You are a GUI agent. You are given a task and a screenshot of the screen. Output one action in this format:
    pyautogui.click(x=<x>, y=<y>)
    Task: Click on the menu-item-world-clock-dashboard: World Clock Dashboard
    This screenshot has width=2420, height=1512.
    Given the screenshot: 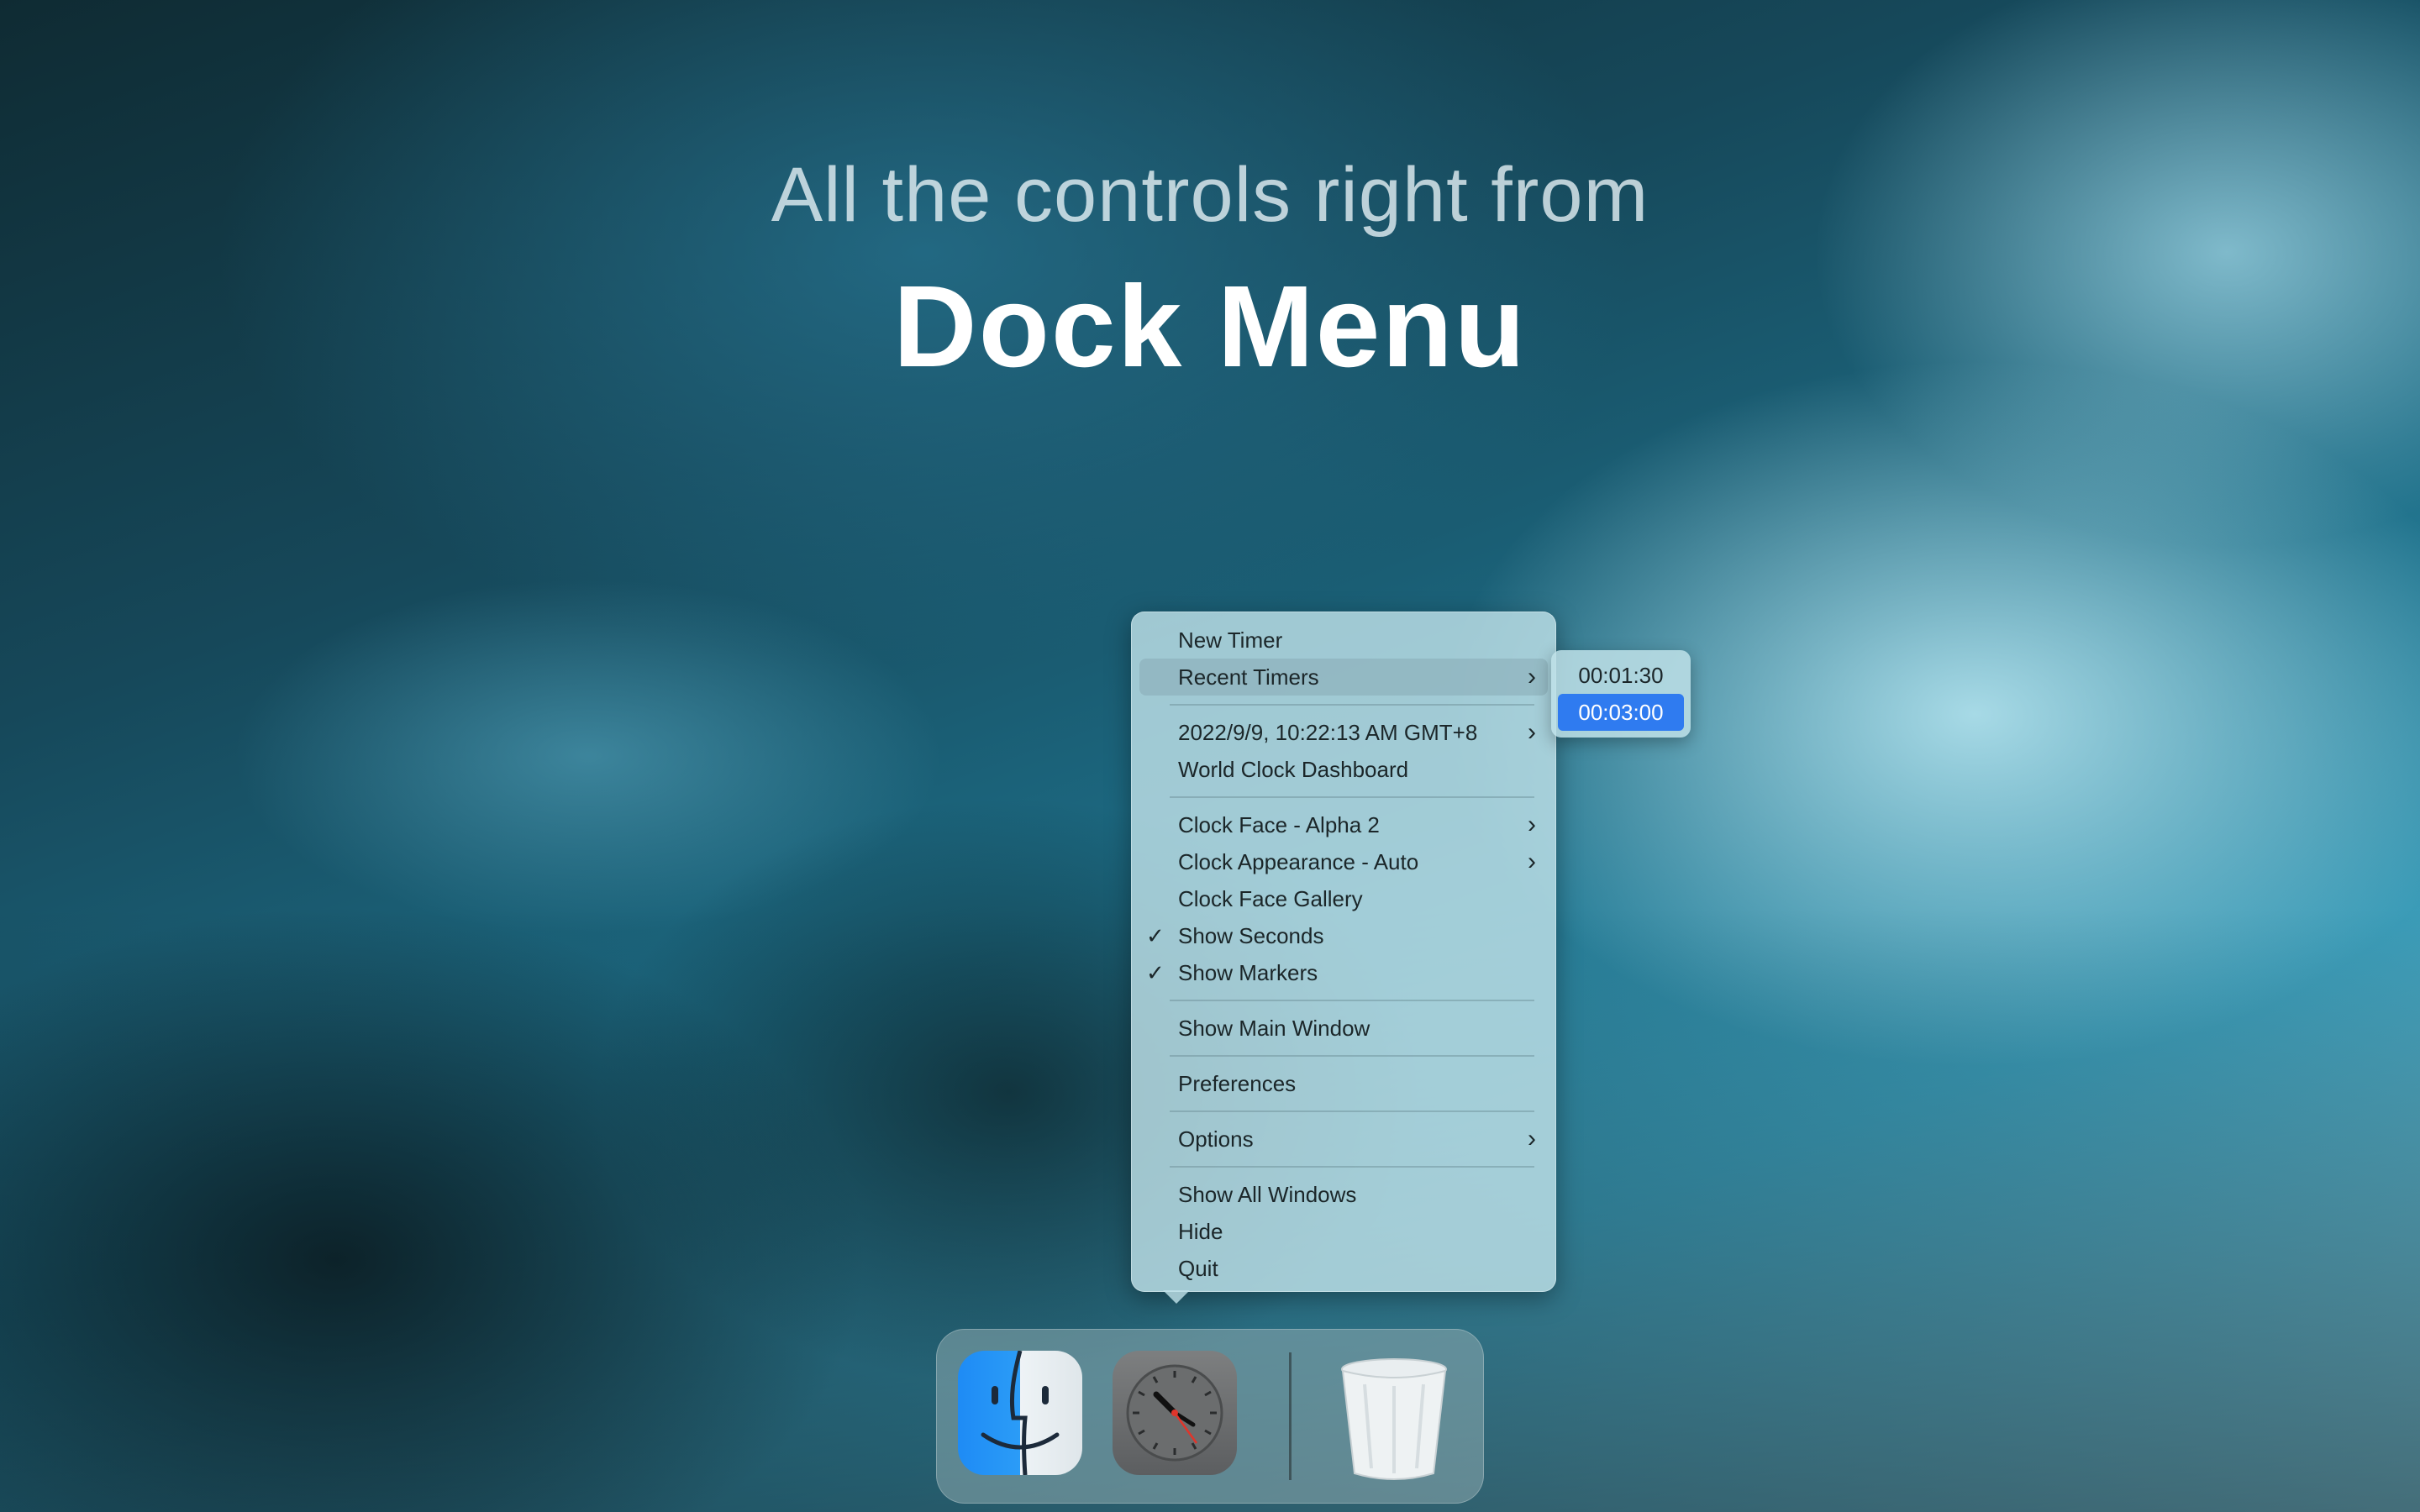 What is the action you would take?
    pyautogui.click(x=1344, y=769)
    